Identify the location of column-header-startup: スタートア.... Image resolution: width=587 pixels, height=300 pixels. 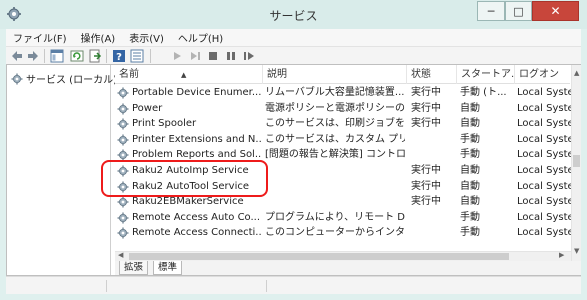
(486, 74).